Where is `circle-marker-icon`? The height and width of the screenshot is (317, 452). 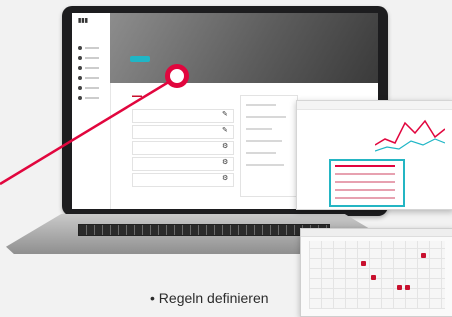 circle-marker-icon is located at coordinates (177, 76).